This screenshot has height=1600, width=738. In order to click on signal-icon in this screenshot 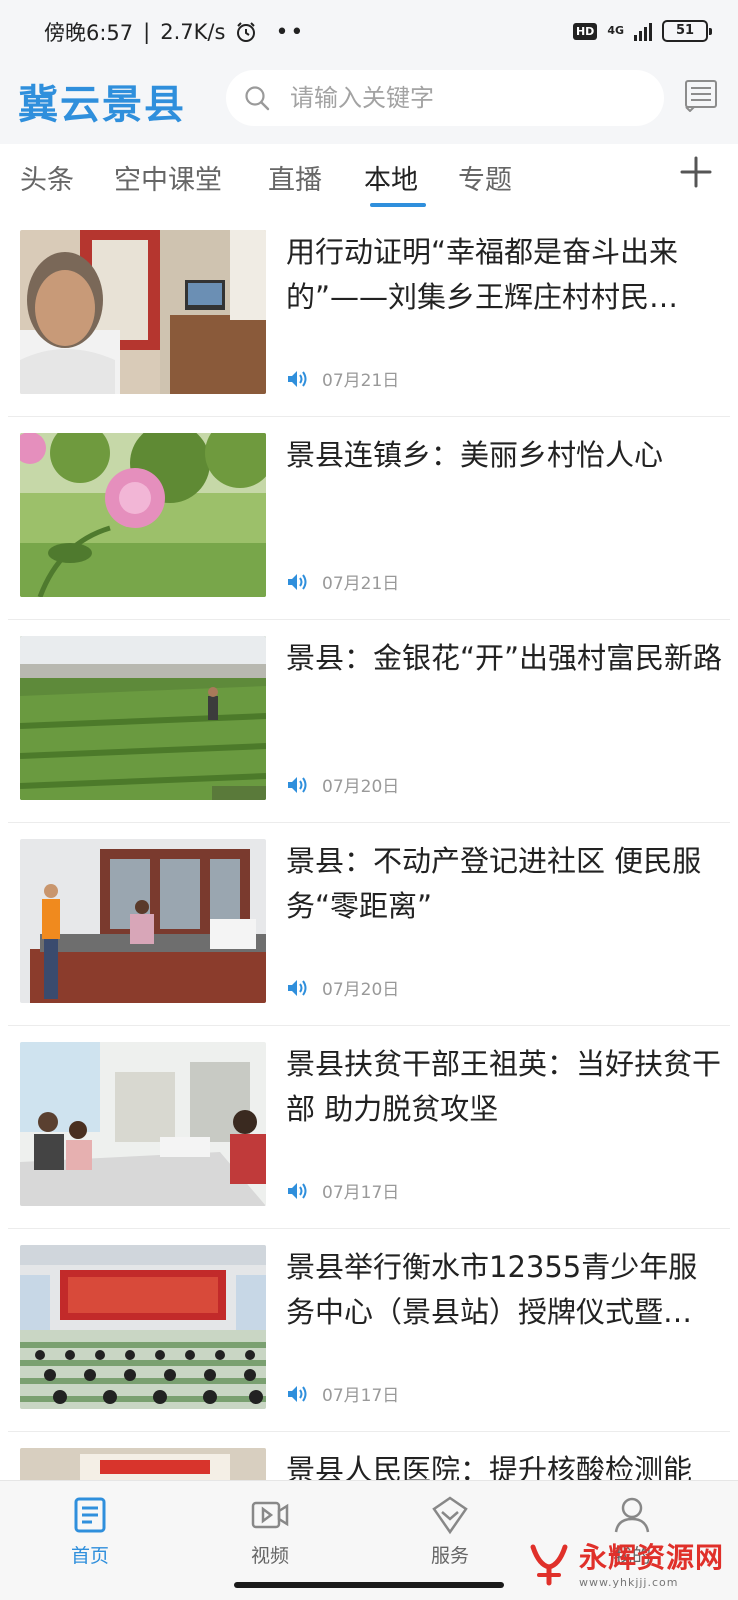, I will do `click(643, 31)`.